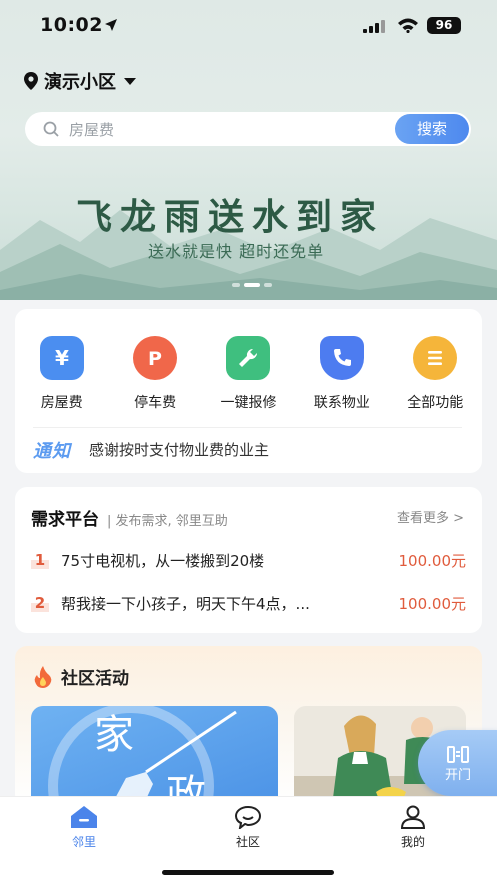 This screenshot has height=883, width=497. I want to click on fire-icon, so click(43, 676).